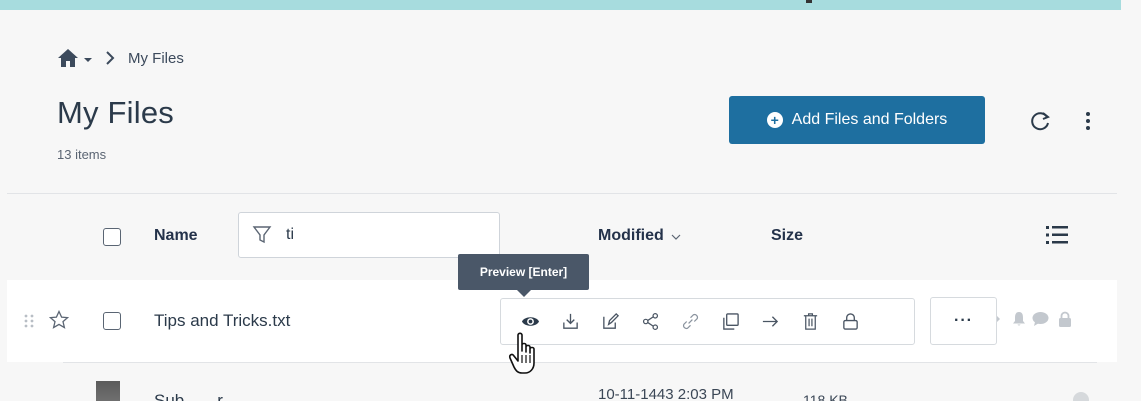 Image resolution: width=1141 pixels, height=401 pixels. Describe the element at coordinates (108, 391) in the screenshot. I see `file-thumbnail` at that location.